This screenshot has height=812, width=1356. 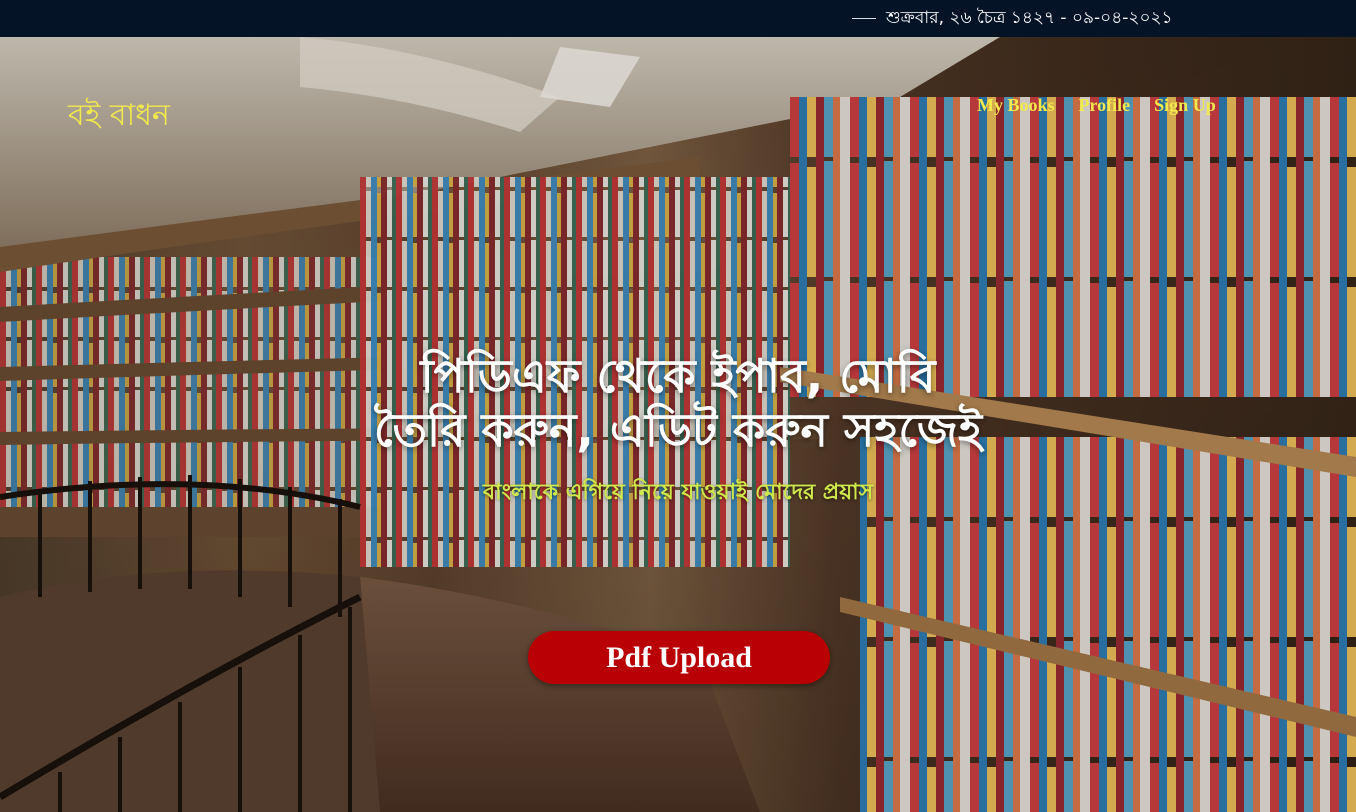 What do you see at coordinates (678, 430) in the screenshot?
I see `hero-headline-line-2: তৈরি করুন, এডিট করুন সহজেই` at bounding box center [678, 430].